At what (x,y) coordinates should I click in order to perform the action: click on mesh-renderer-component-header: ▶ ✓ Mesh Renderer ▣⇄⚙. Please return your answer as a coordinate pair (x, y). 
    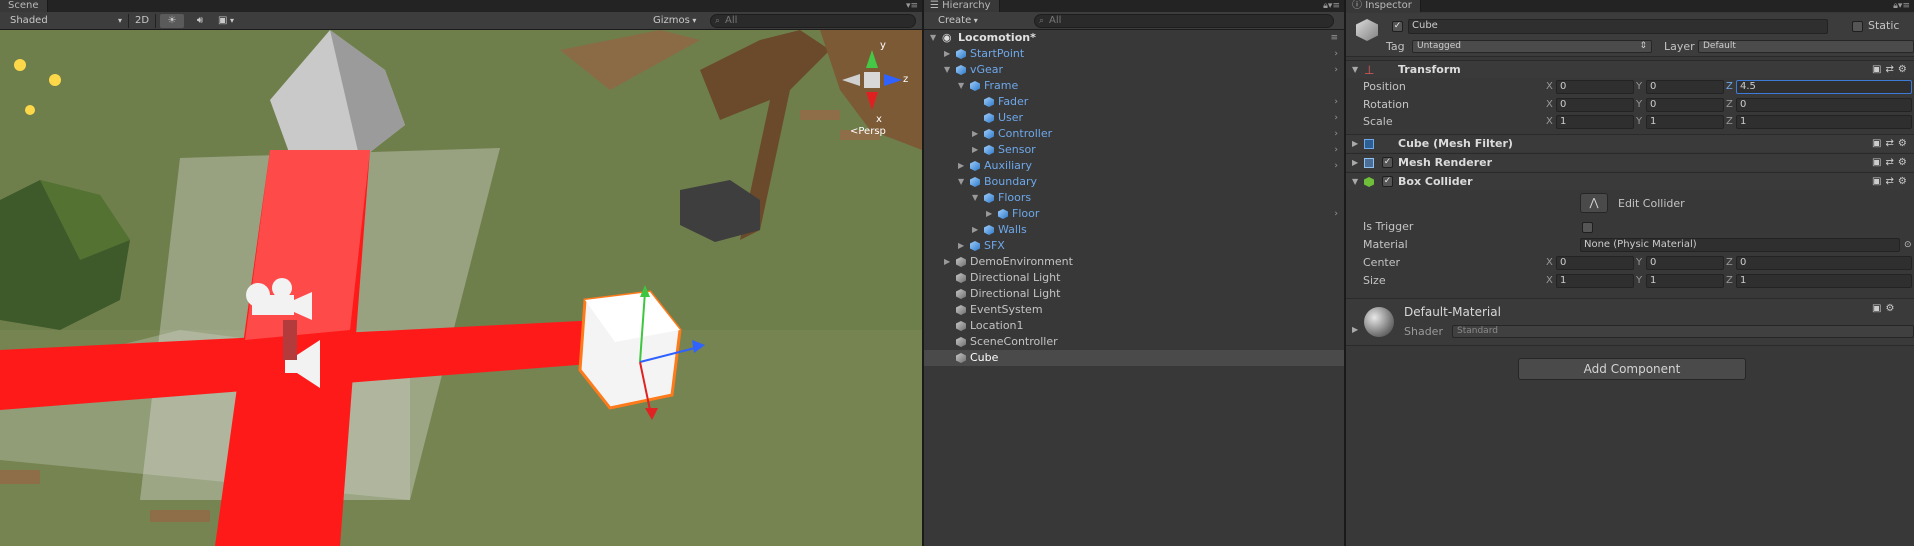
    Looking at the image, I should click on (1630, 162).